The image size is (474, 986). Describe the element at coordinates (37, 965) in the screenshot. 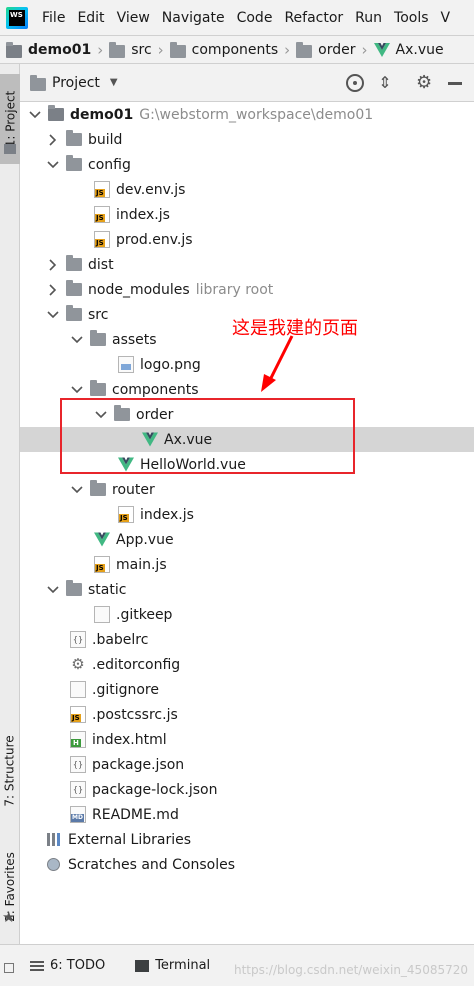

I see `list-icon` at that location.